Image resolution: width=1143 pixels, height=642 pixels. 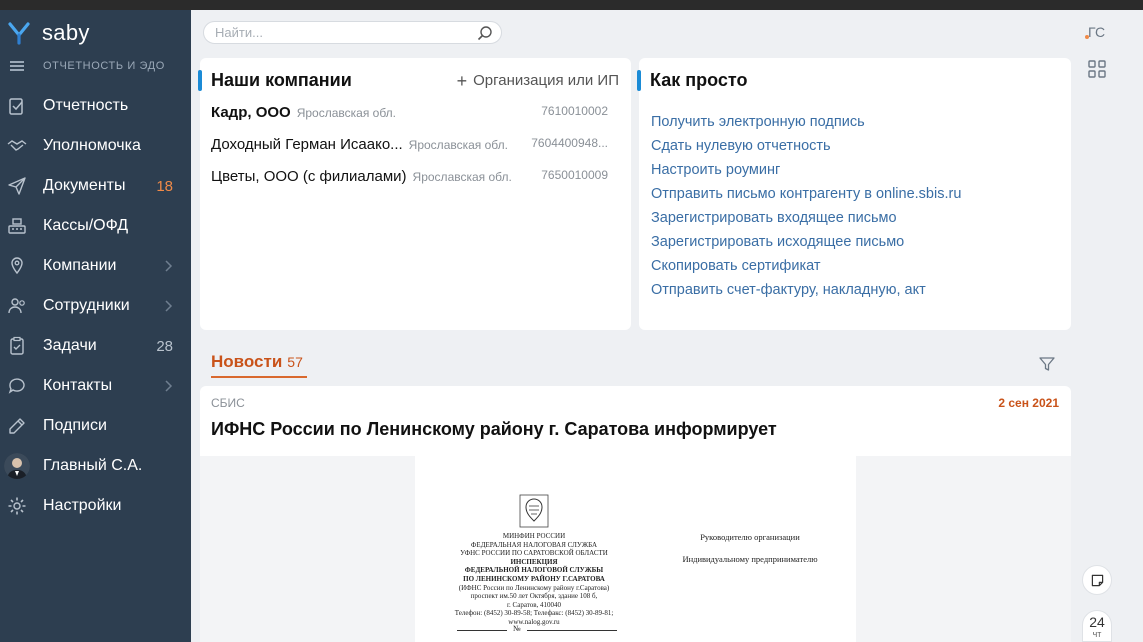 I want to click on handshake-icon, so click(x=17, y=146).